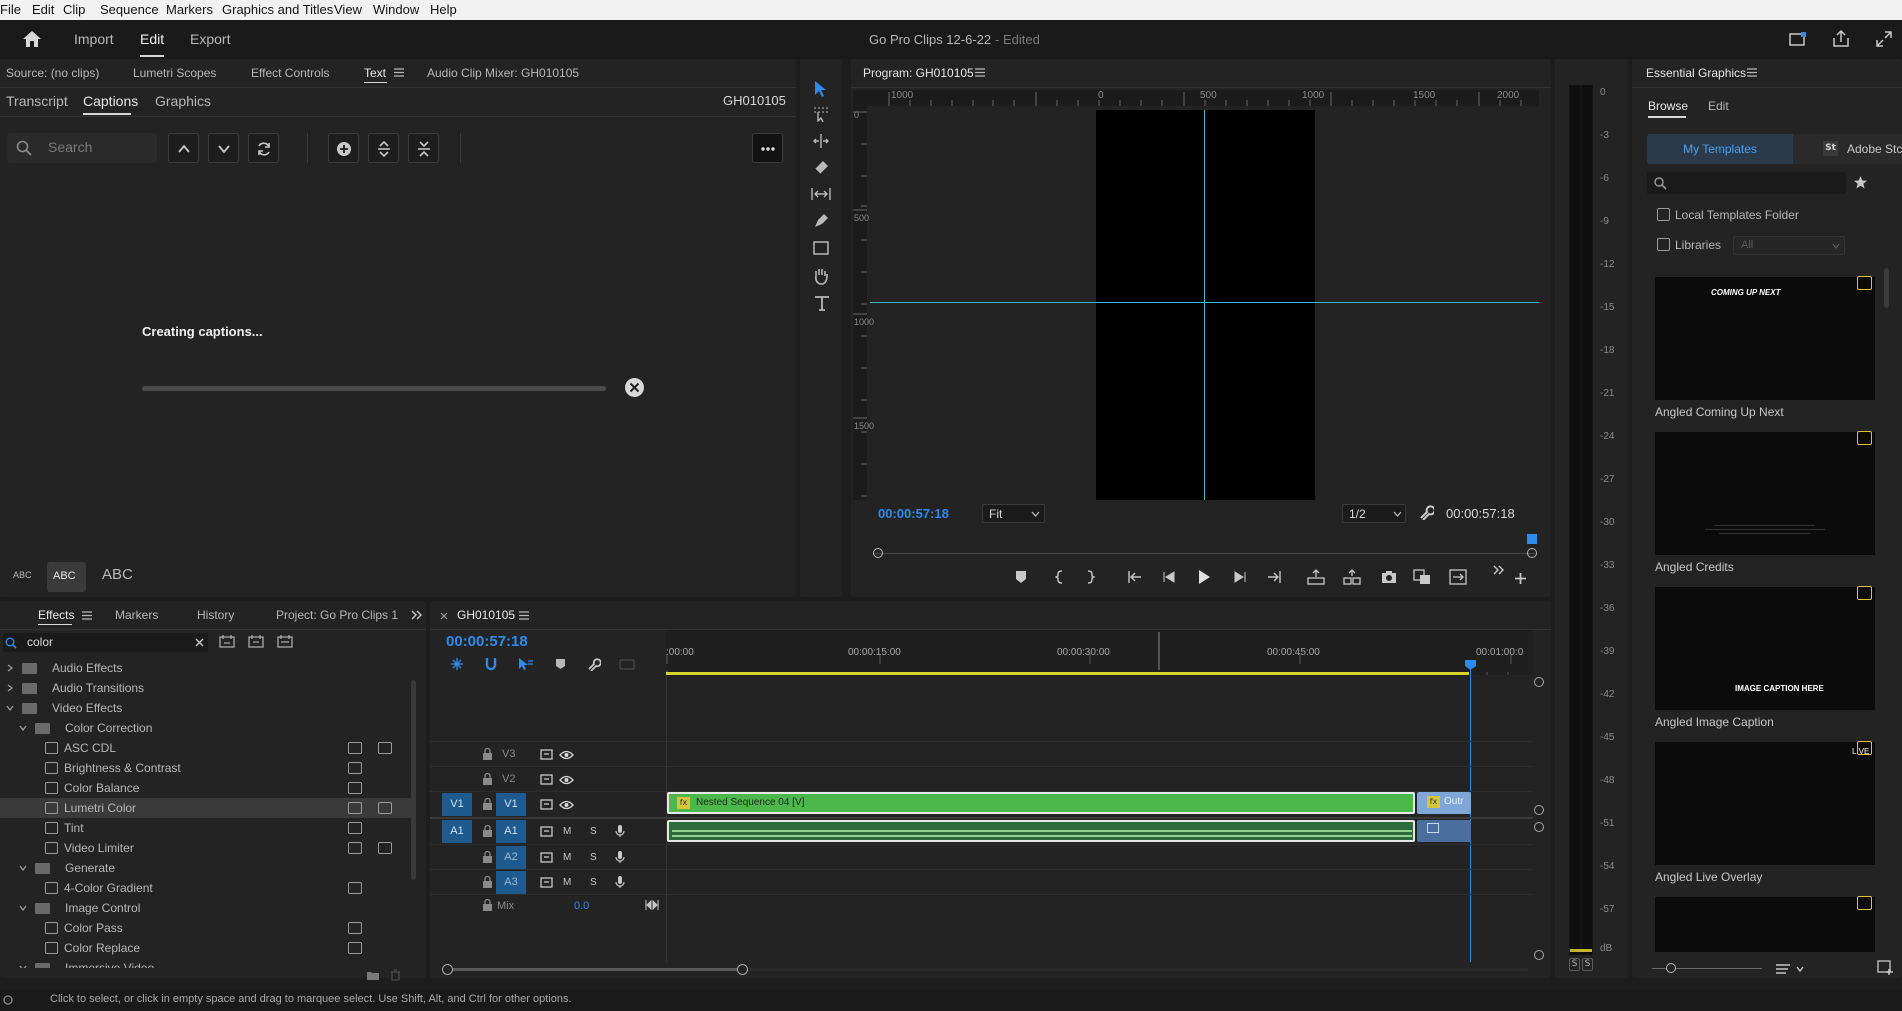 This screenshot has width=1902, height=1011. I want to click on edit-tab: Edit, so click(152, 39).